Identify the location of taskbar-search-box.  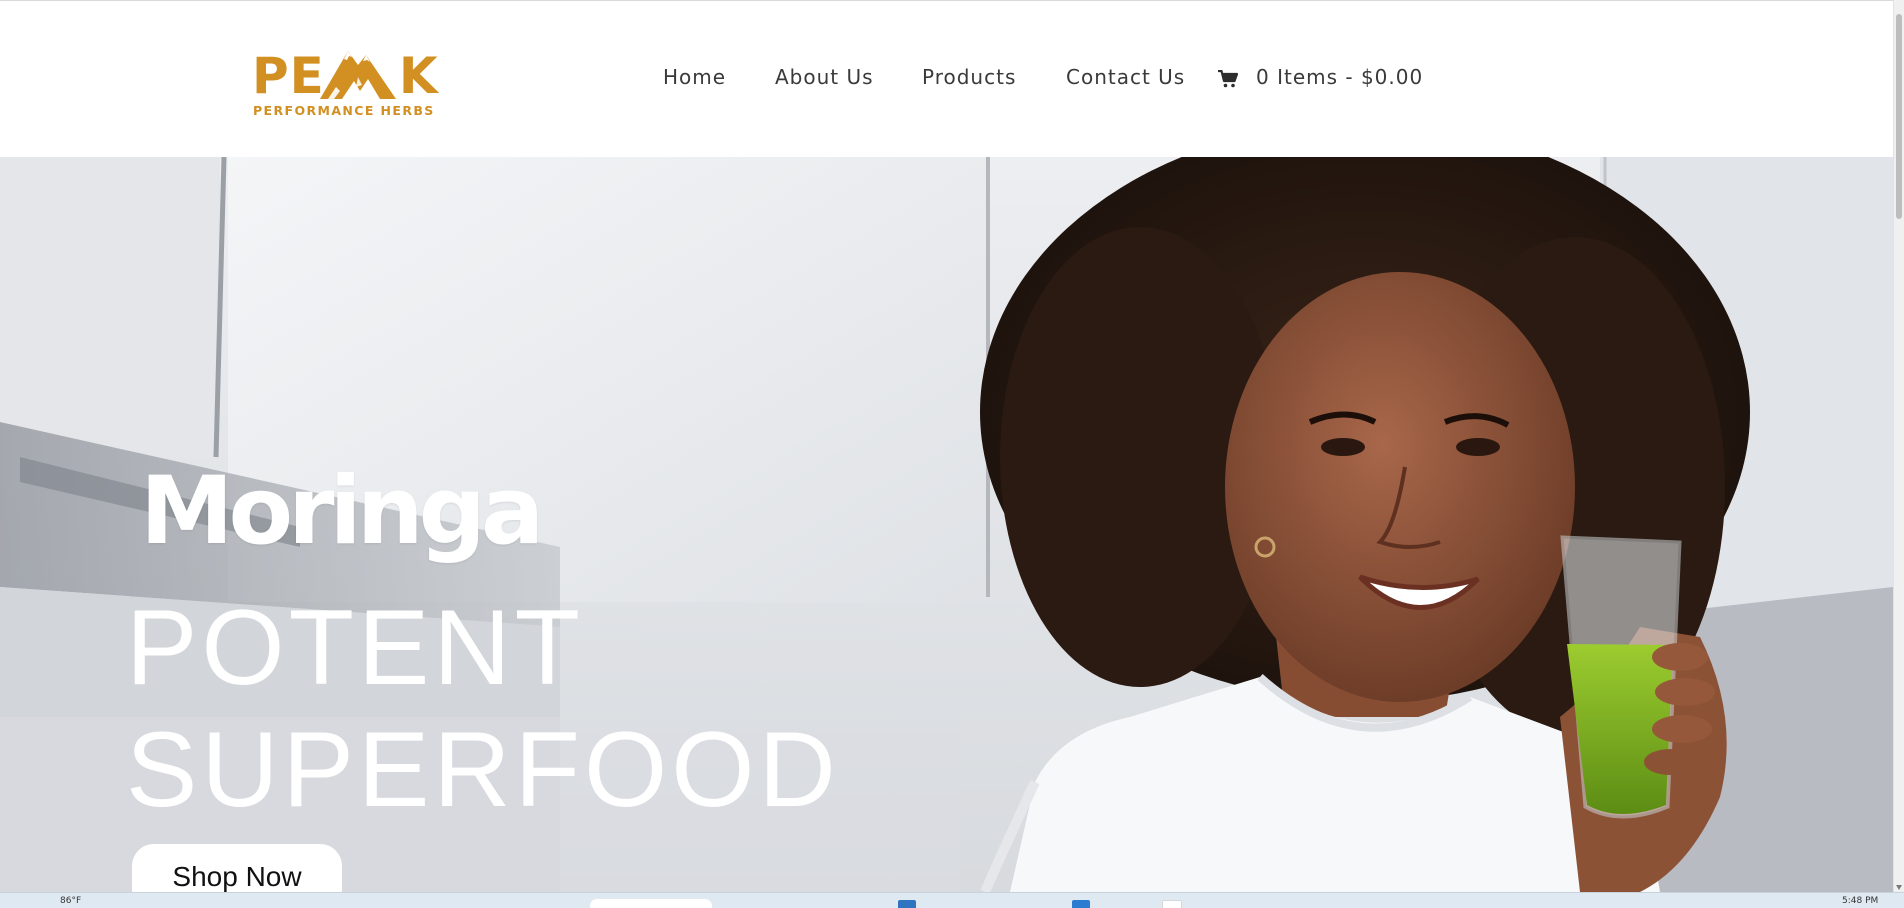
(651, 903).